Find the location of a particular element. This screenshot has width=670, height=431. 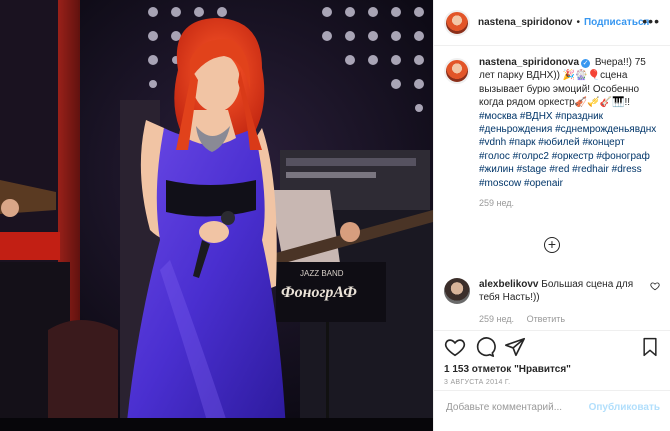

likes-count: 1 153 отметок "Нравится" is located at coordinates (507, 369).